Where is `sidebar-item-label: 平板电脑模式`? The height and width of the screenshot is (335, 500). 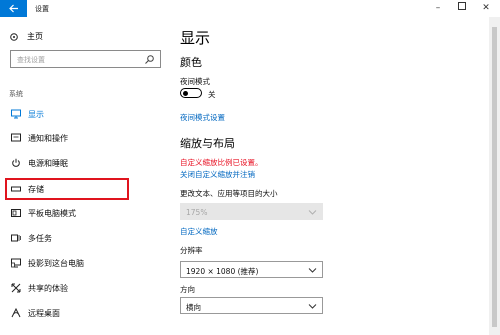 sidebar-item-label: 平板电脑模式 is located at coordinates (52, 213).